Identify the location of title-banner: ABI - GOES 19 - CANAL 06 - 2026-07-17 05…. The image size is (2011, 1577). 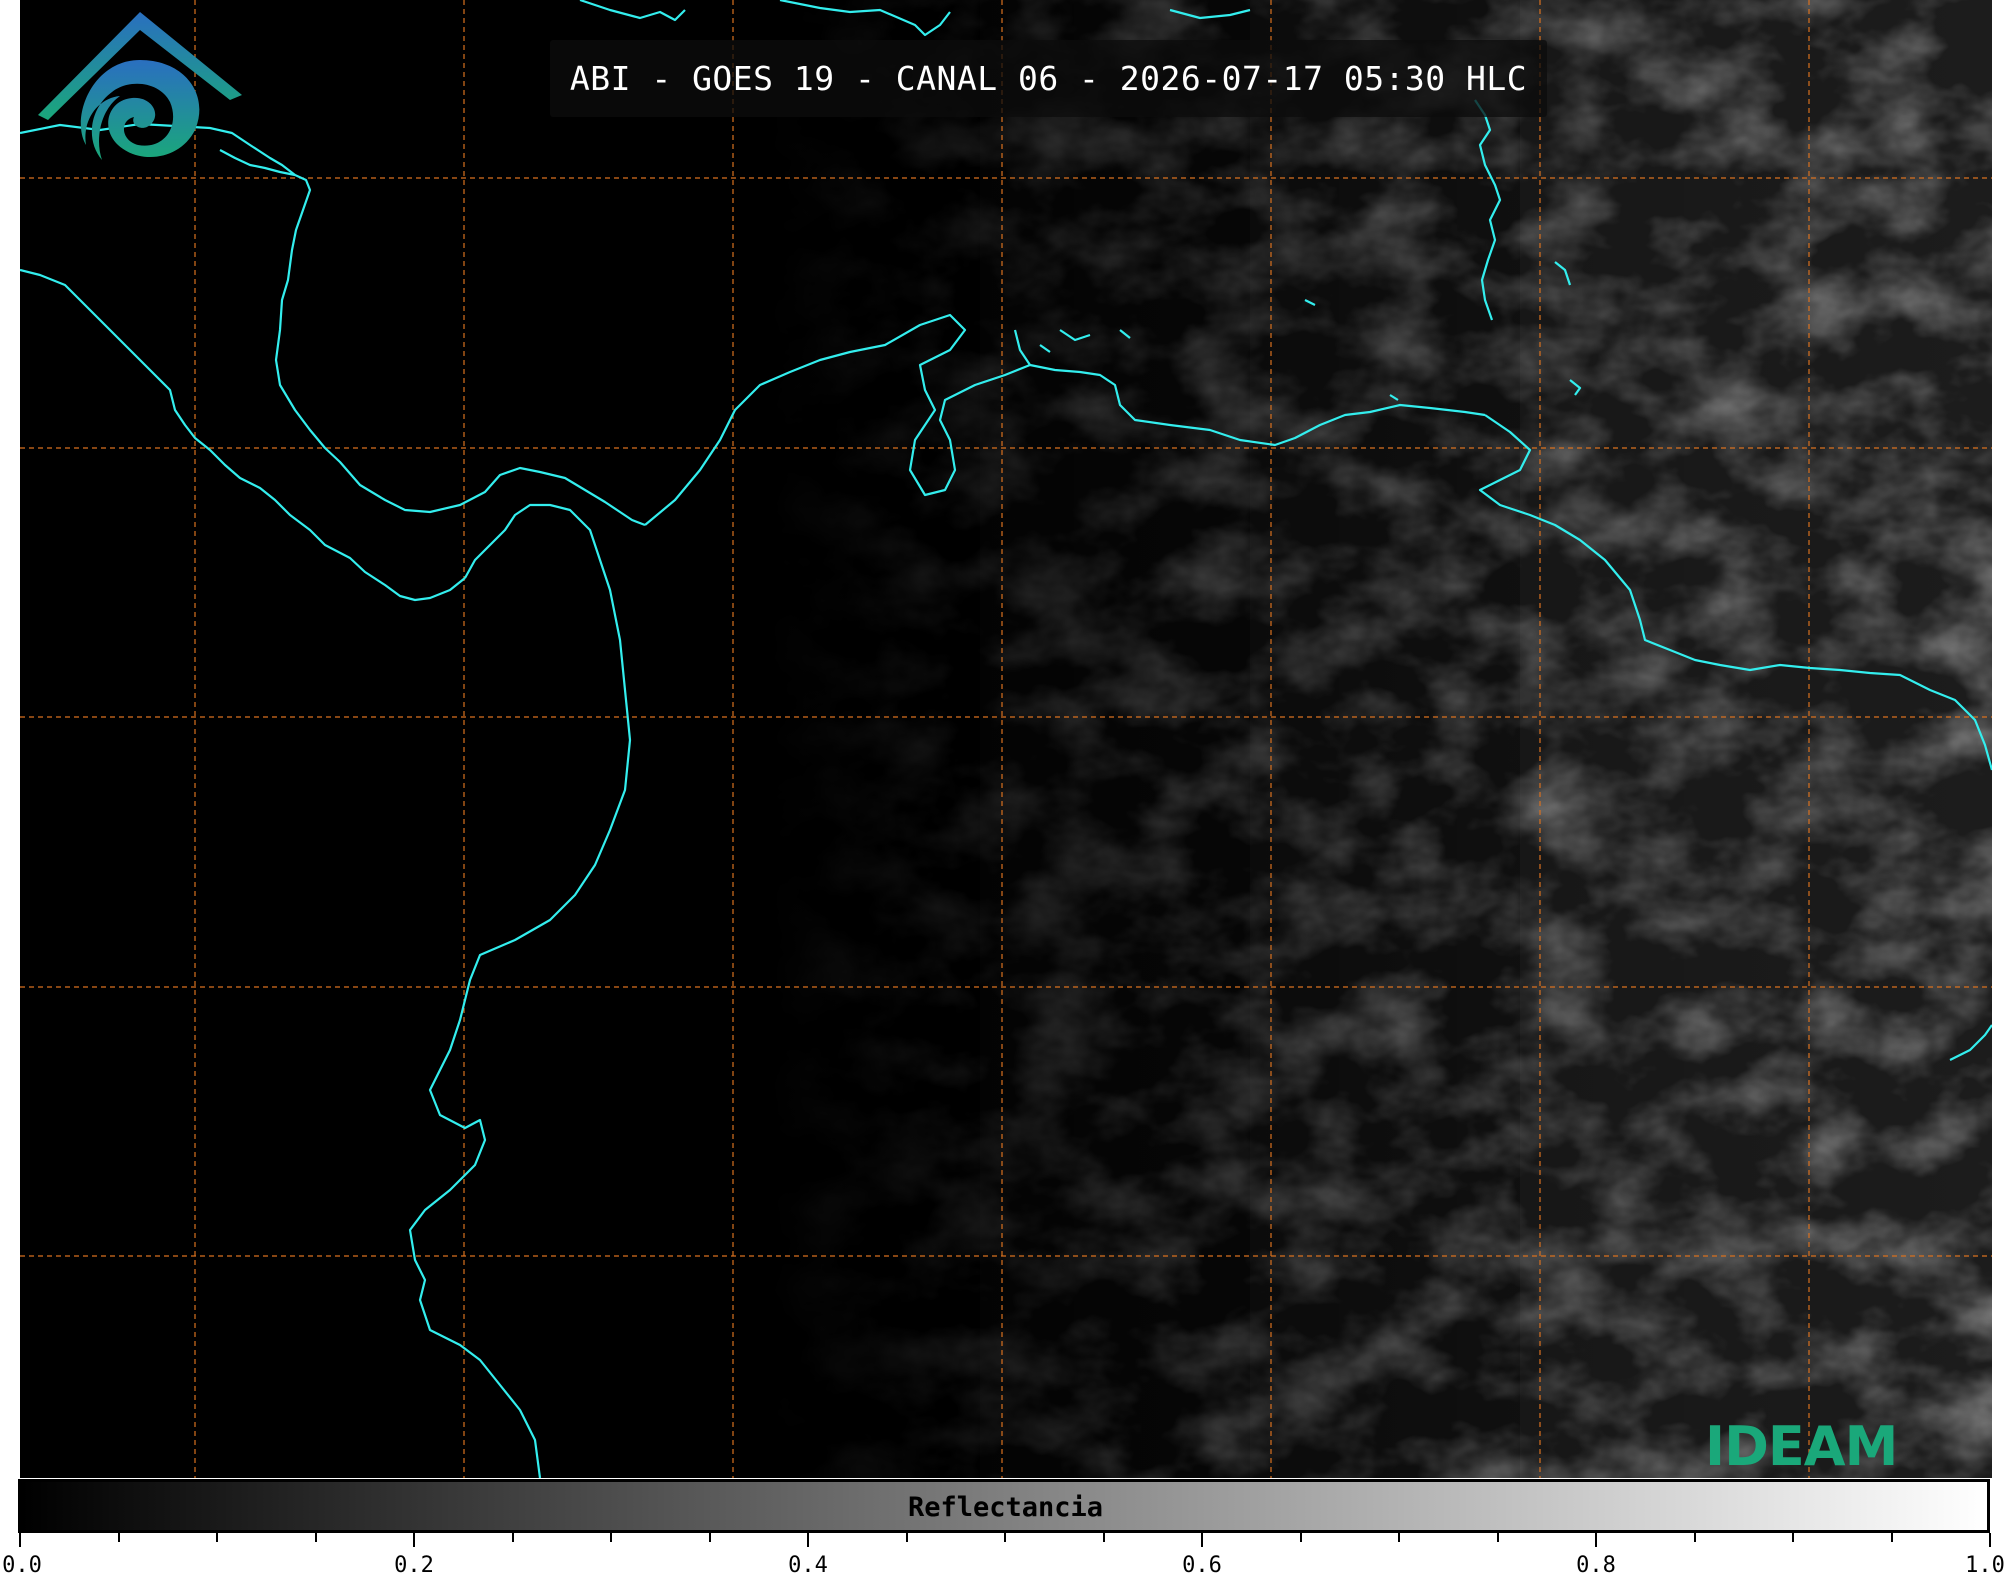
(1048, 78).